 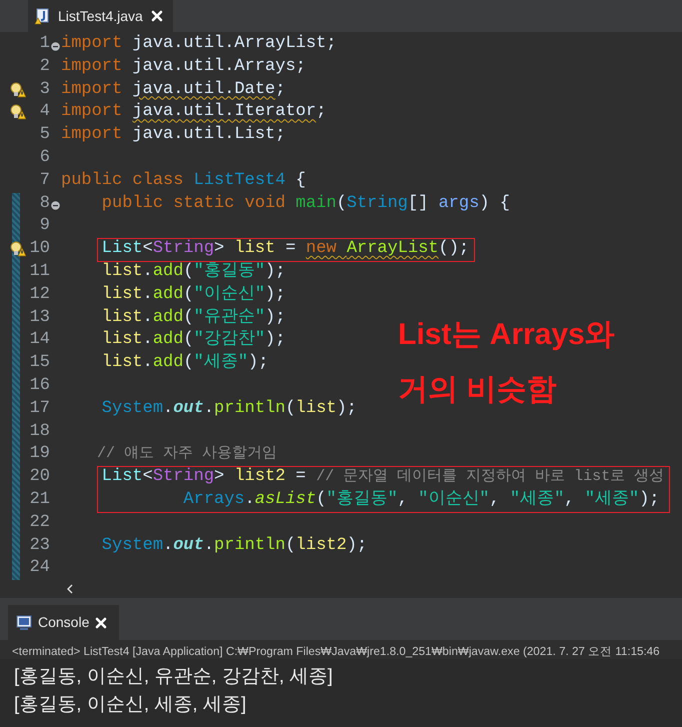 What do you see at coordinates (173, 89) in the screenshot?
I see `code-line: import java.util.Date;` at bounding box center [173, 89].